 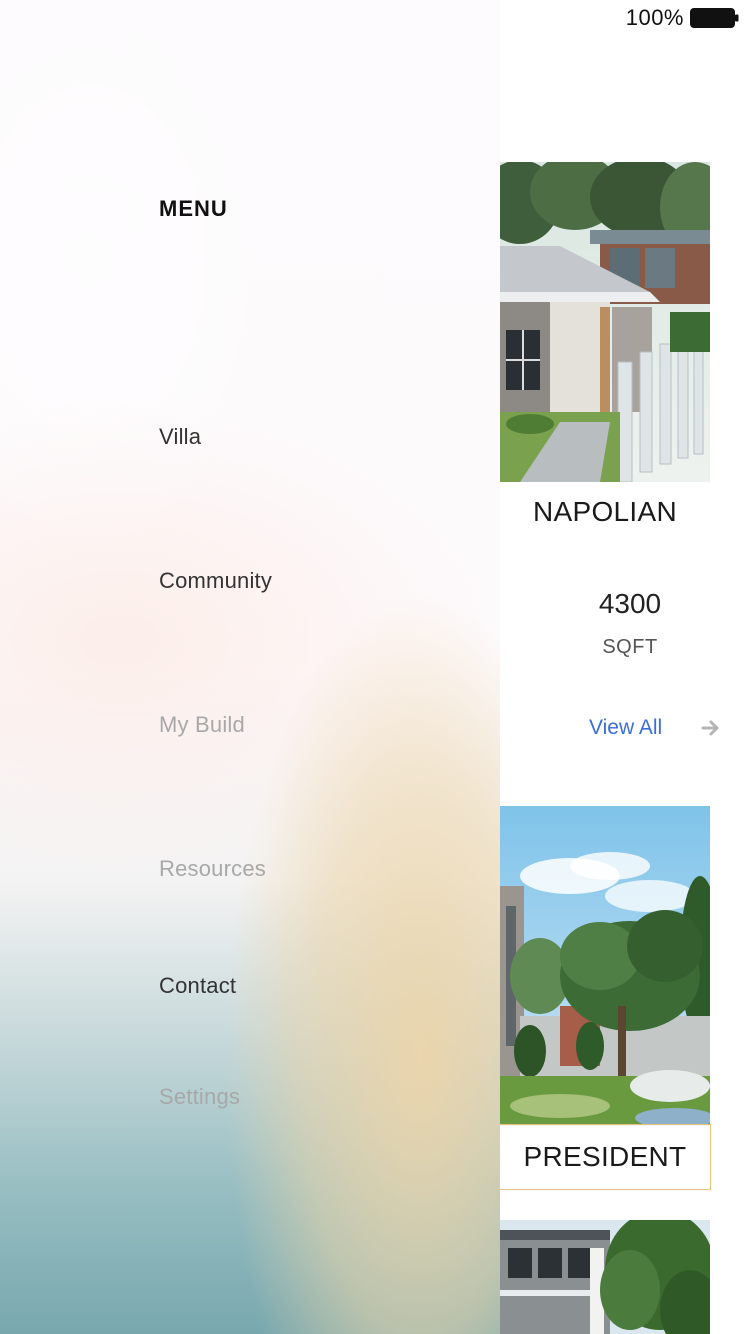 What do you see at coordinates (605, 1277) in the screenshot?
I see `third-villa-image` at bounding box center [605, 1277].